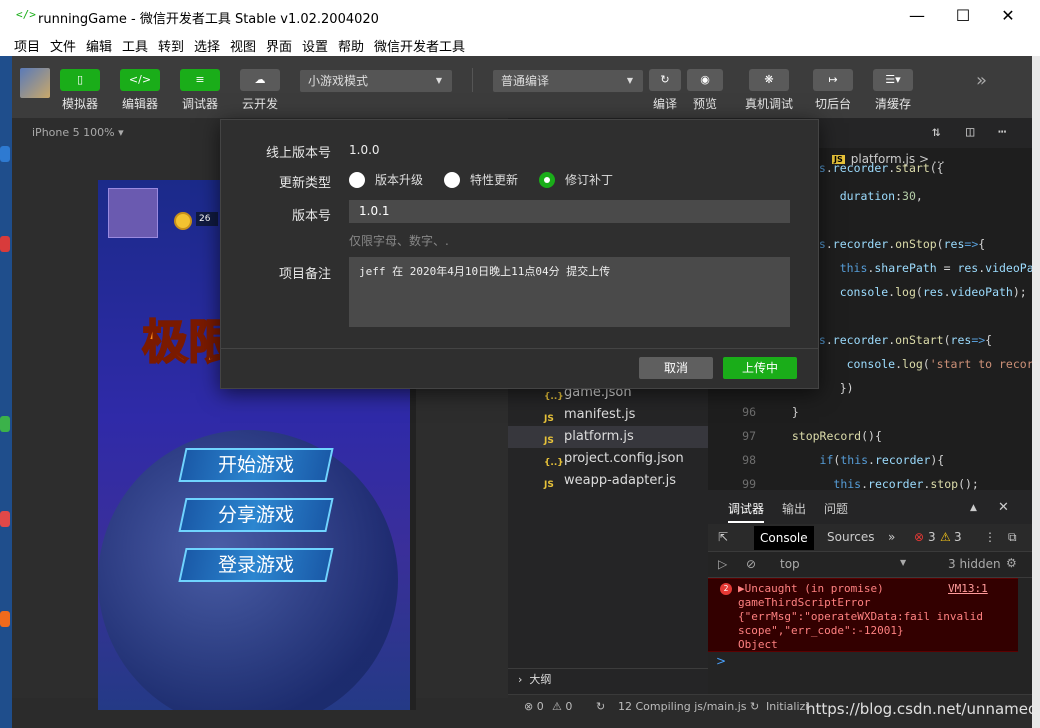  What do you see at coordinates (200, 90) in the screenshot?
I see `debugger-button: ≡ 调试器` at bounding box center [200, 90].